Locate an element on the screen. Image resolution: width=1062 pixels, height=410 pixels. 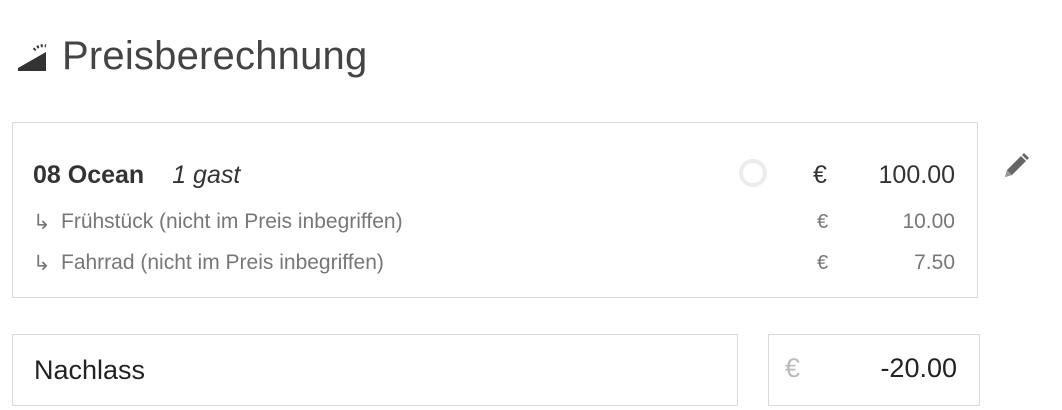
room-amount: 100.00 is located at coordinates (916, 174).